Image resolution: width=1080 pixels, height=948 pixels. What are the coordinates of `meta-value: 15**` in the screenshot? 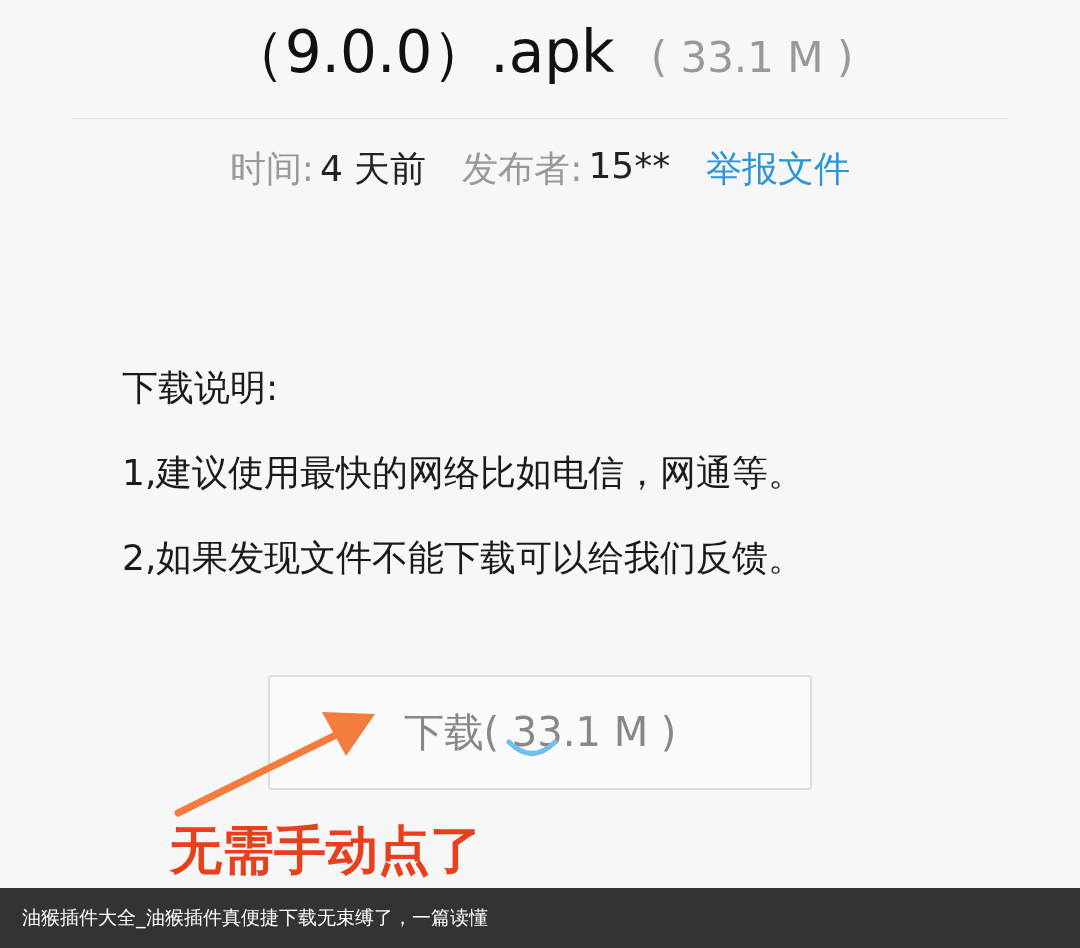 It's located at (629, 166).